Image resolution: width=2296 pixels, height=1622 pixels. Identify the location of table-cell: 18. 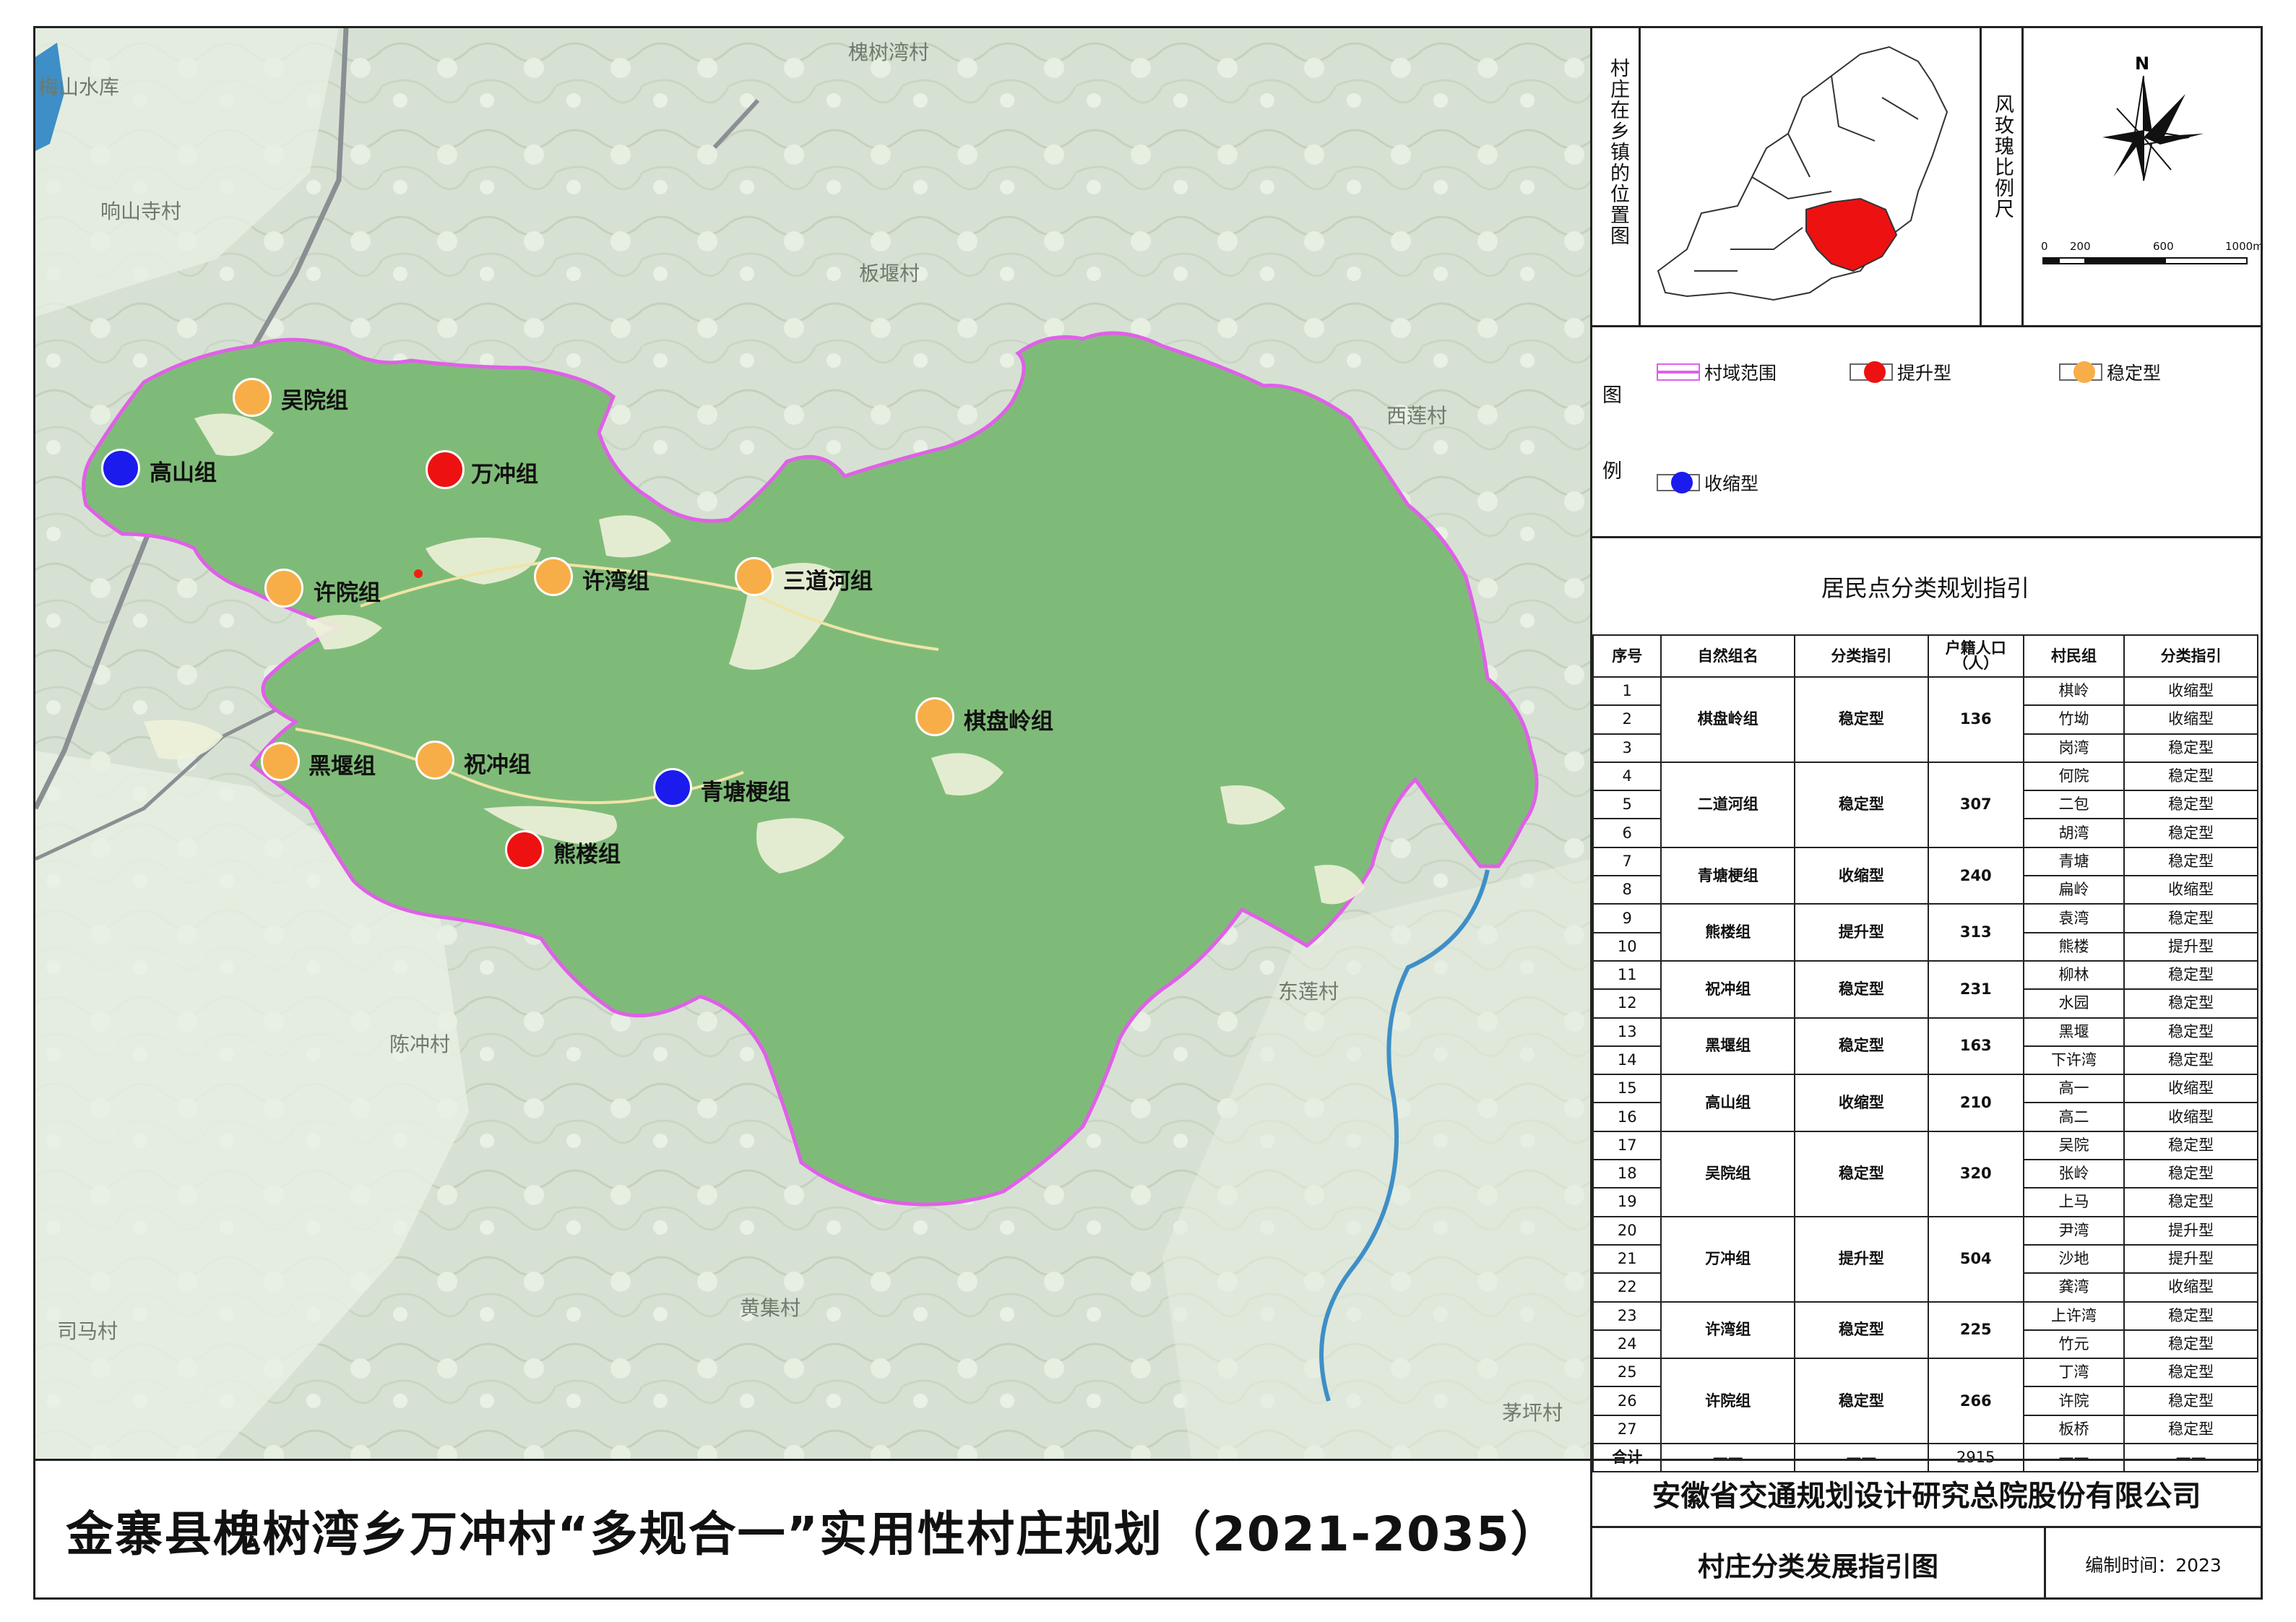
(1627, 1174).